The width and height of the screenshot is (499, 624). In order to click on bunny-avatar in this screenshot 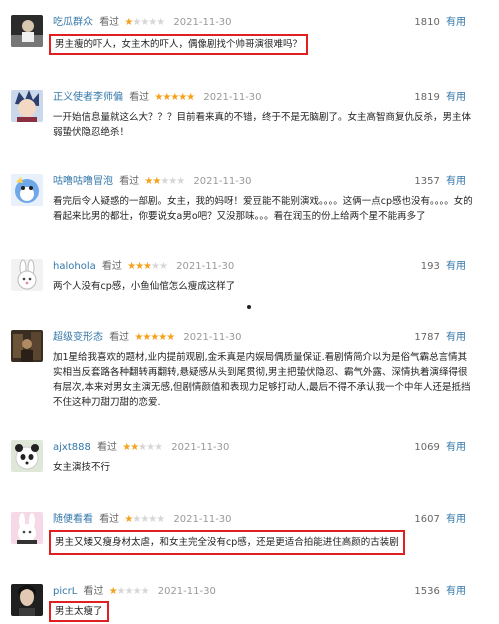, I will do `click(27, 275)`.